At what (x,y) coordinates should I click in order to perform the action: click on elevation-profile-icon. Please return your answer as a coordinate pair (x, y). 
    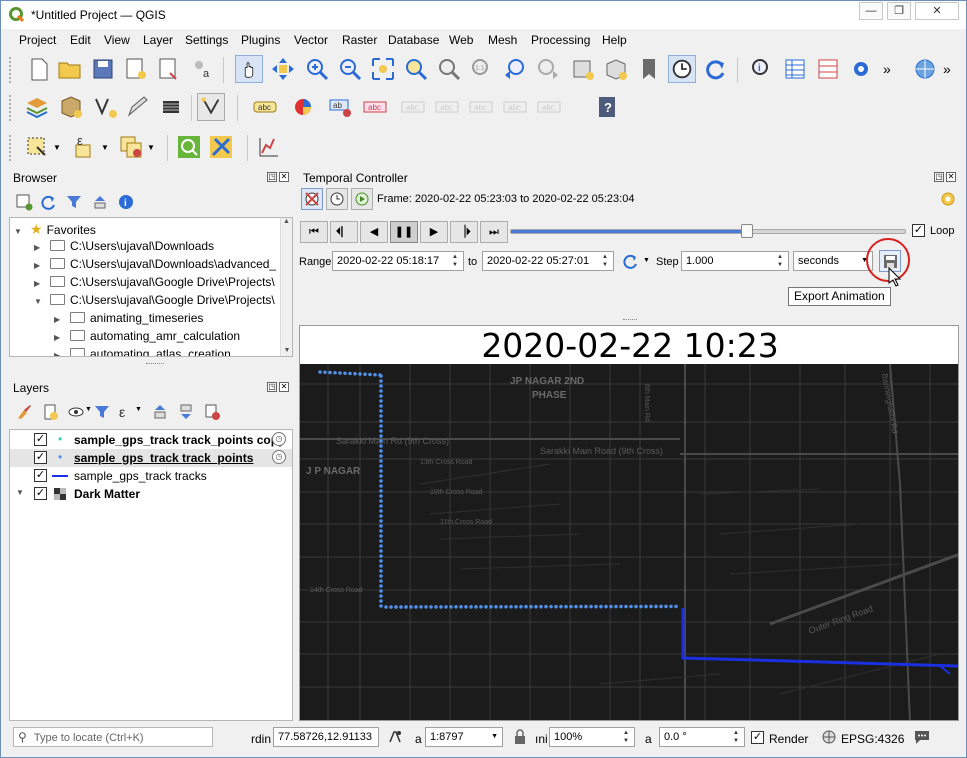
    Looking at the image, I should click on (269, 147).